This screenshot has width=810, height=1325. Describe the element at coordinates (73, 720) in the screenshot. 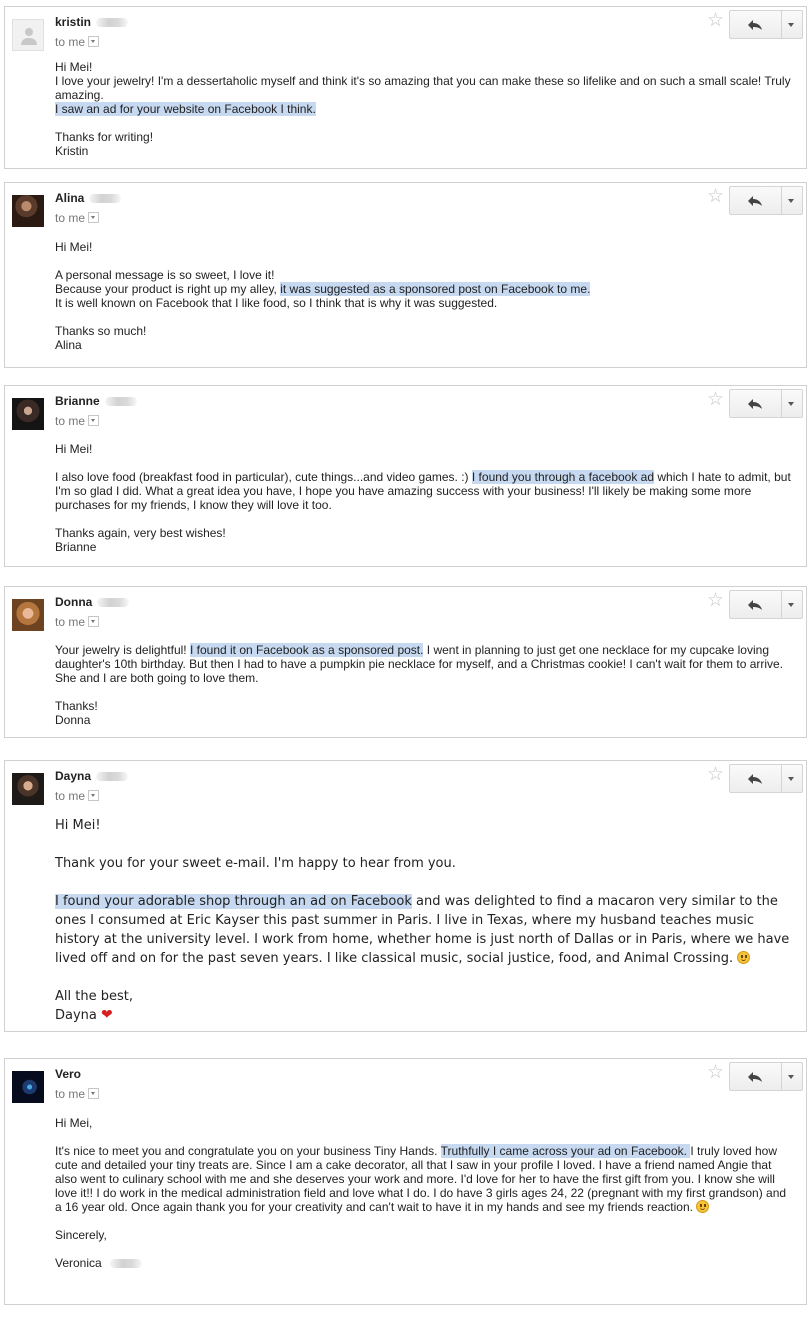

I see `body-text: Donna` at that location.